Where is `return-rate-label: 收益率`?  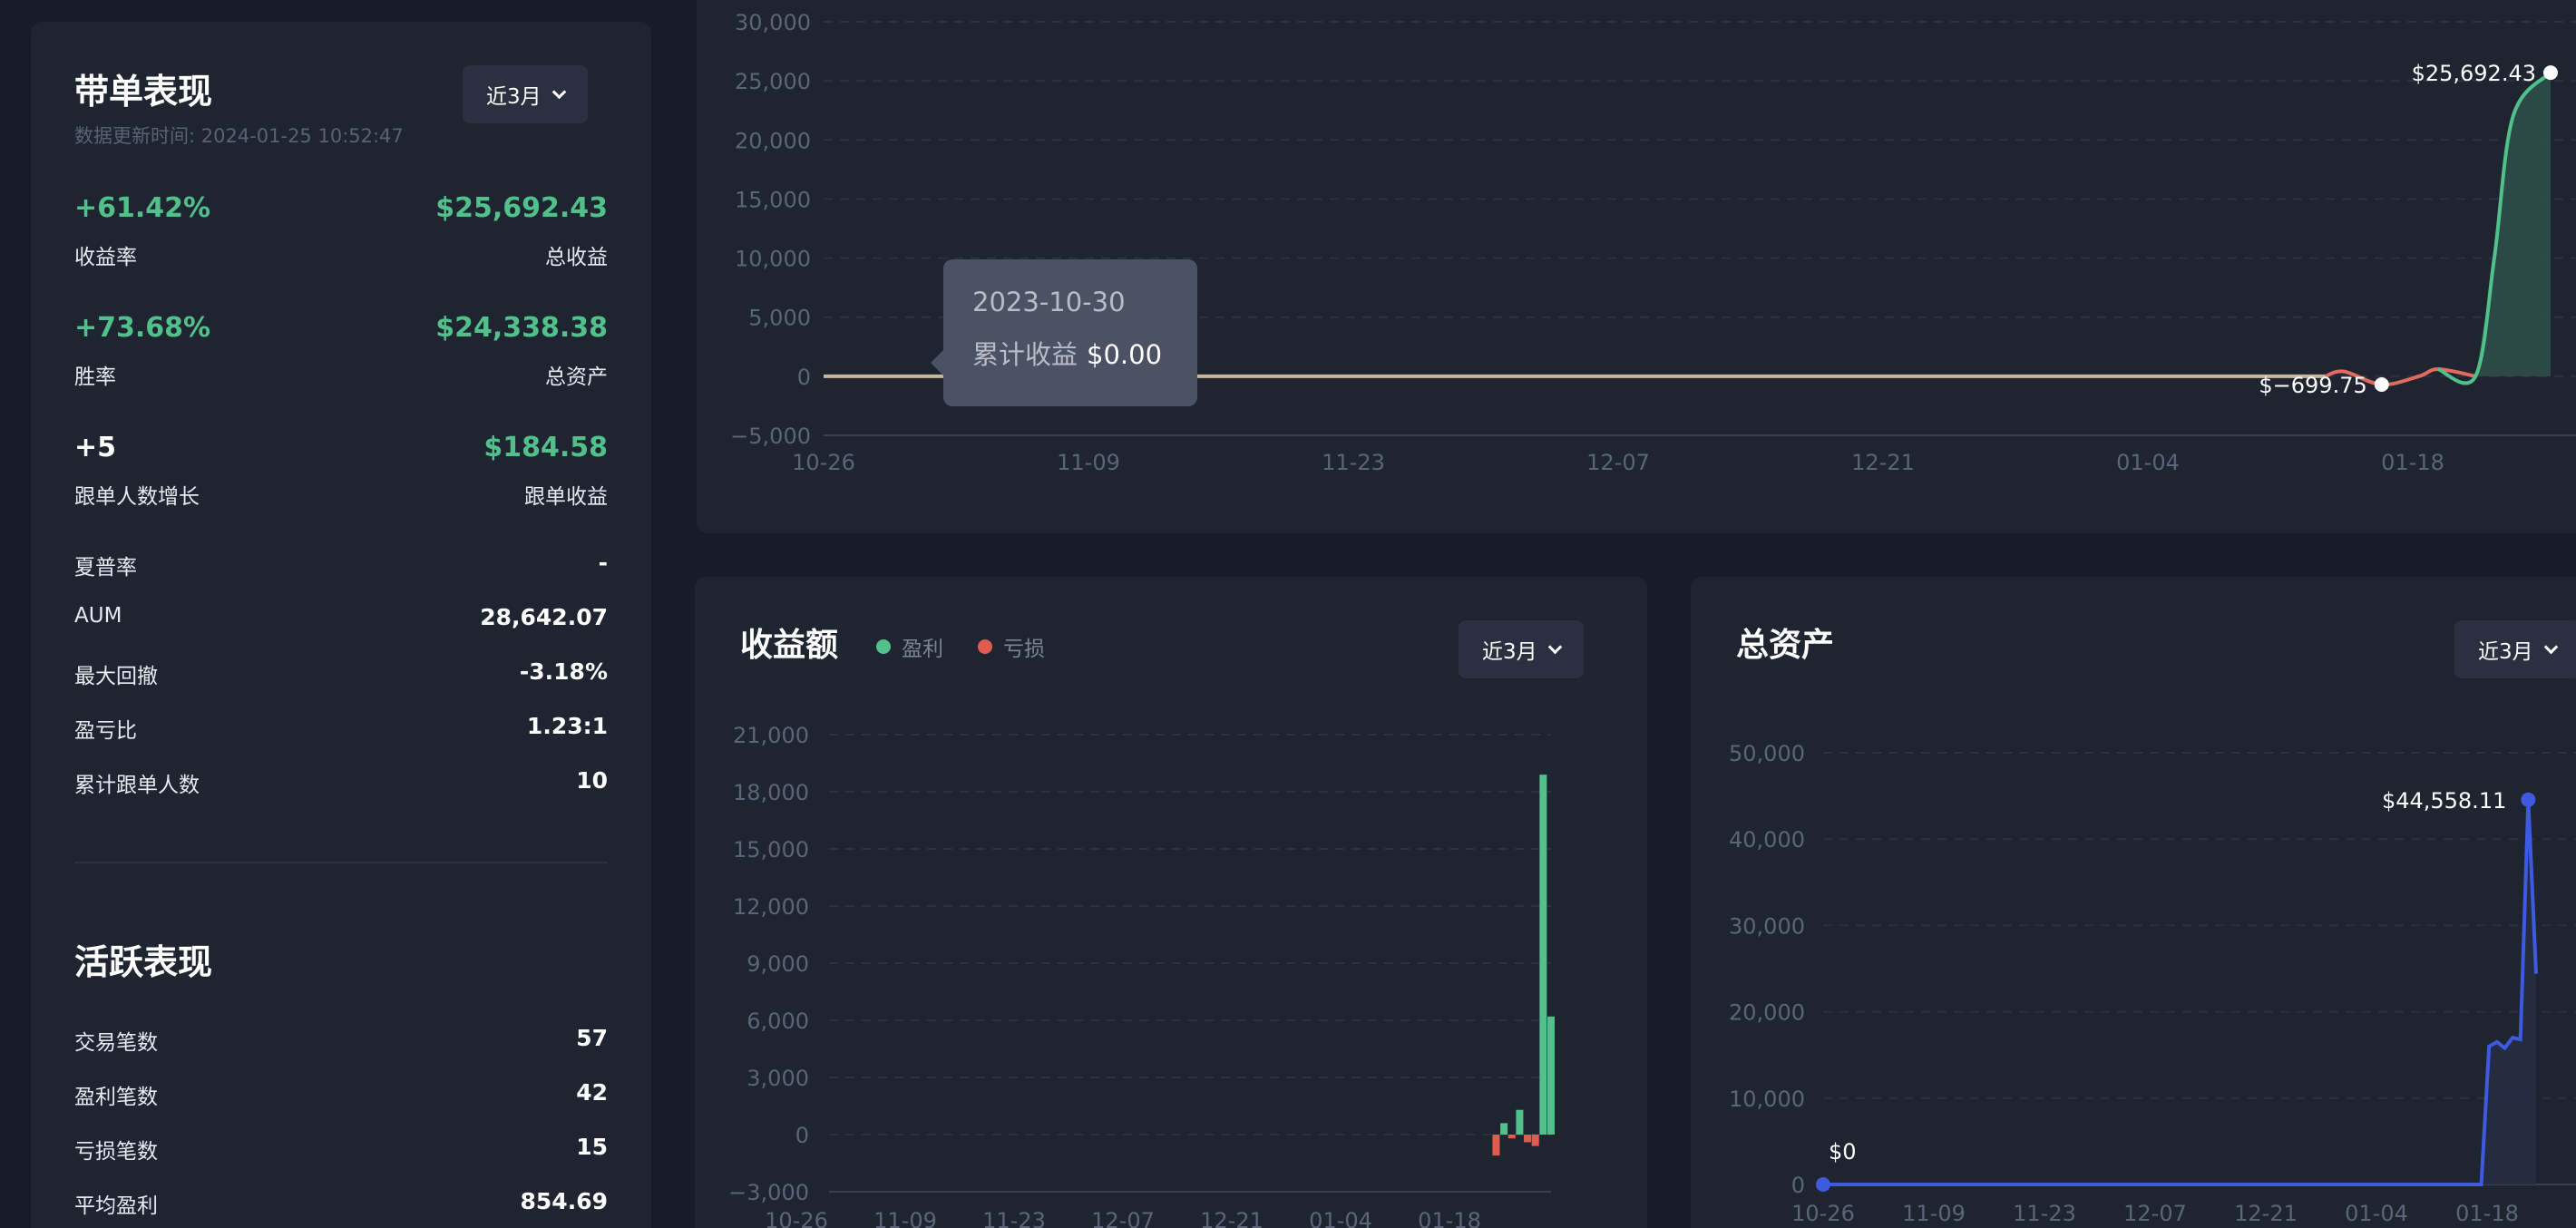
return-rate-label: 收益率 is located at coordinates (105, 257).